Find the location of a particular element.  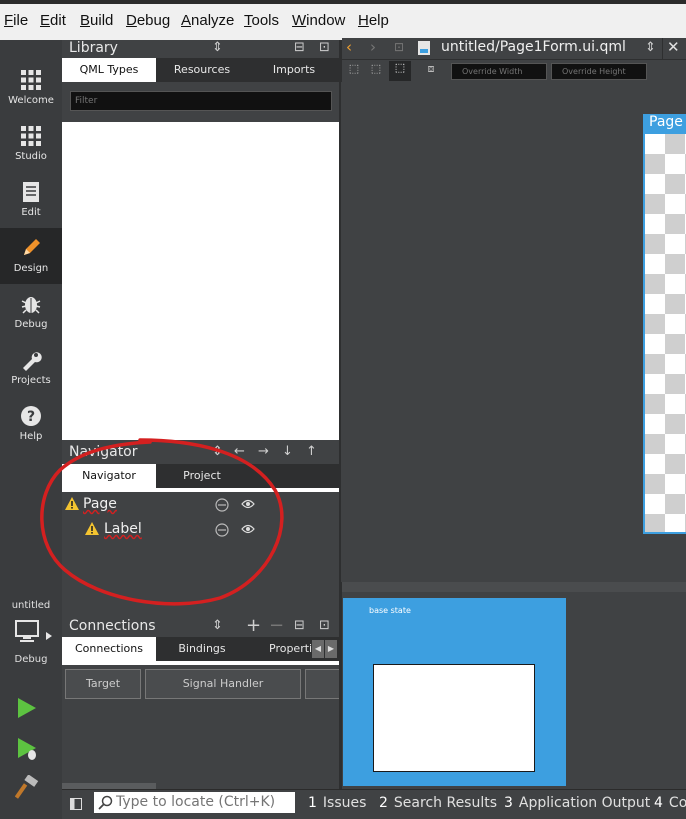

nav-forward-icon: › is located at coordinates (373, 47).